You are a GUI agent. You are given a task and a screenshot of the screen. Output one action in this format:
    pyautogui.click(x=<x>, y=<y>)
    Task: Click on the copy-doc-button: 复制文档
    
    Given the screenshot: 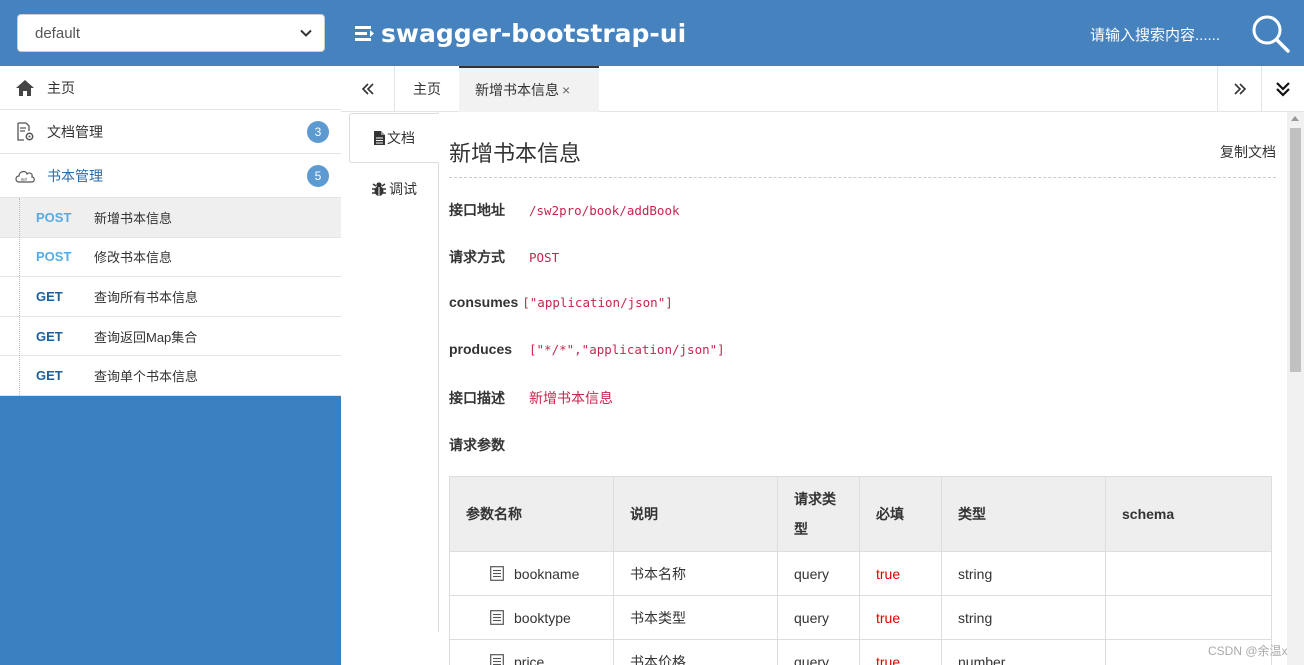 What is the action you would take?
    pyautogui.click(x=1248, y=152)
    